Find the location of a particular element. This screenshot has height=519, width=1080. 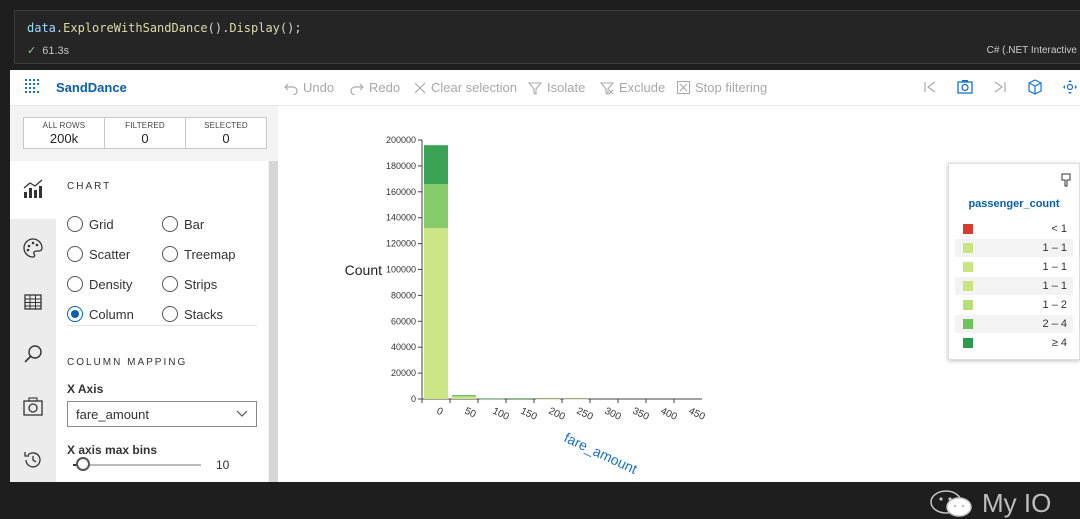

snapshot-icon is located at coordinates (33, 407).